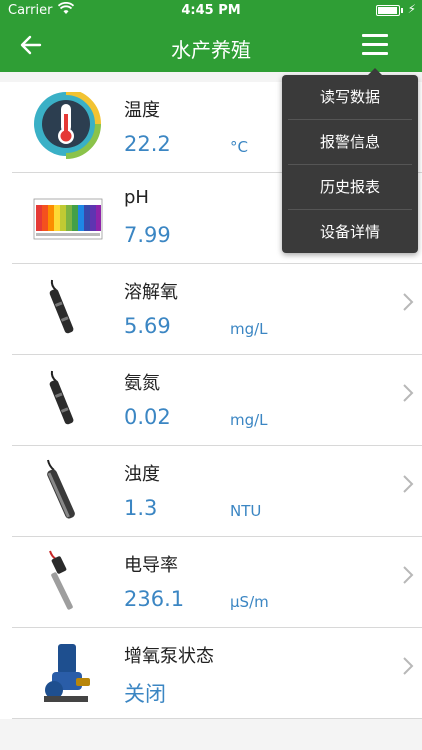  What do you see at coordinates (402, 10) in the screenshot?
I see `battery-cap` at bounding box center [402, 10].